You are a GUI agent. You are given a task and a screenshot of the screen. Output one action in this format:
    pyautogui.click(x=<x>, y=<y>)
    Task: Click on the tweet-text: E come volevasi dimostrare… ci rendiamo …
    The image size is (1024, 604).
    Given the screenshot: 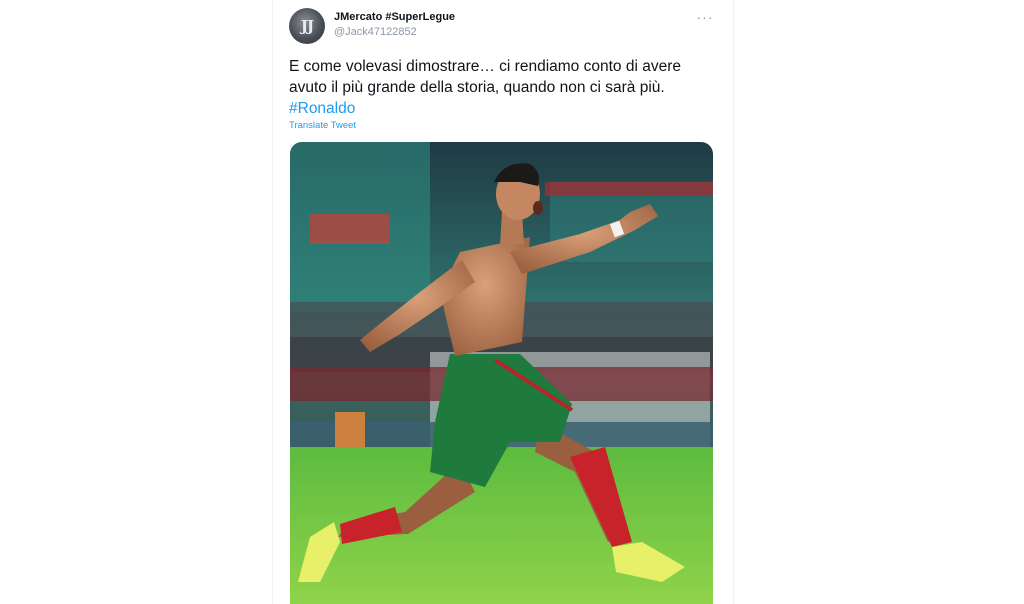 What is the action you would take?
    pyautogui.click(x=499, y=87)
    